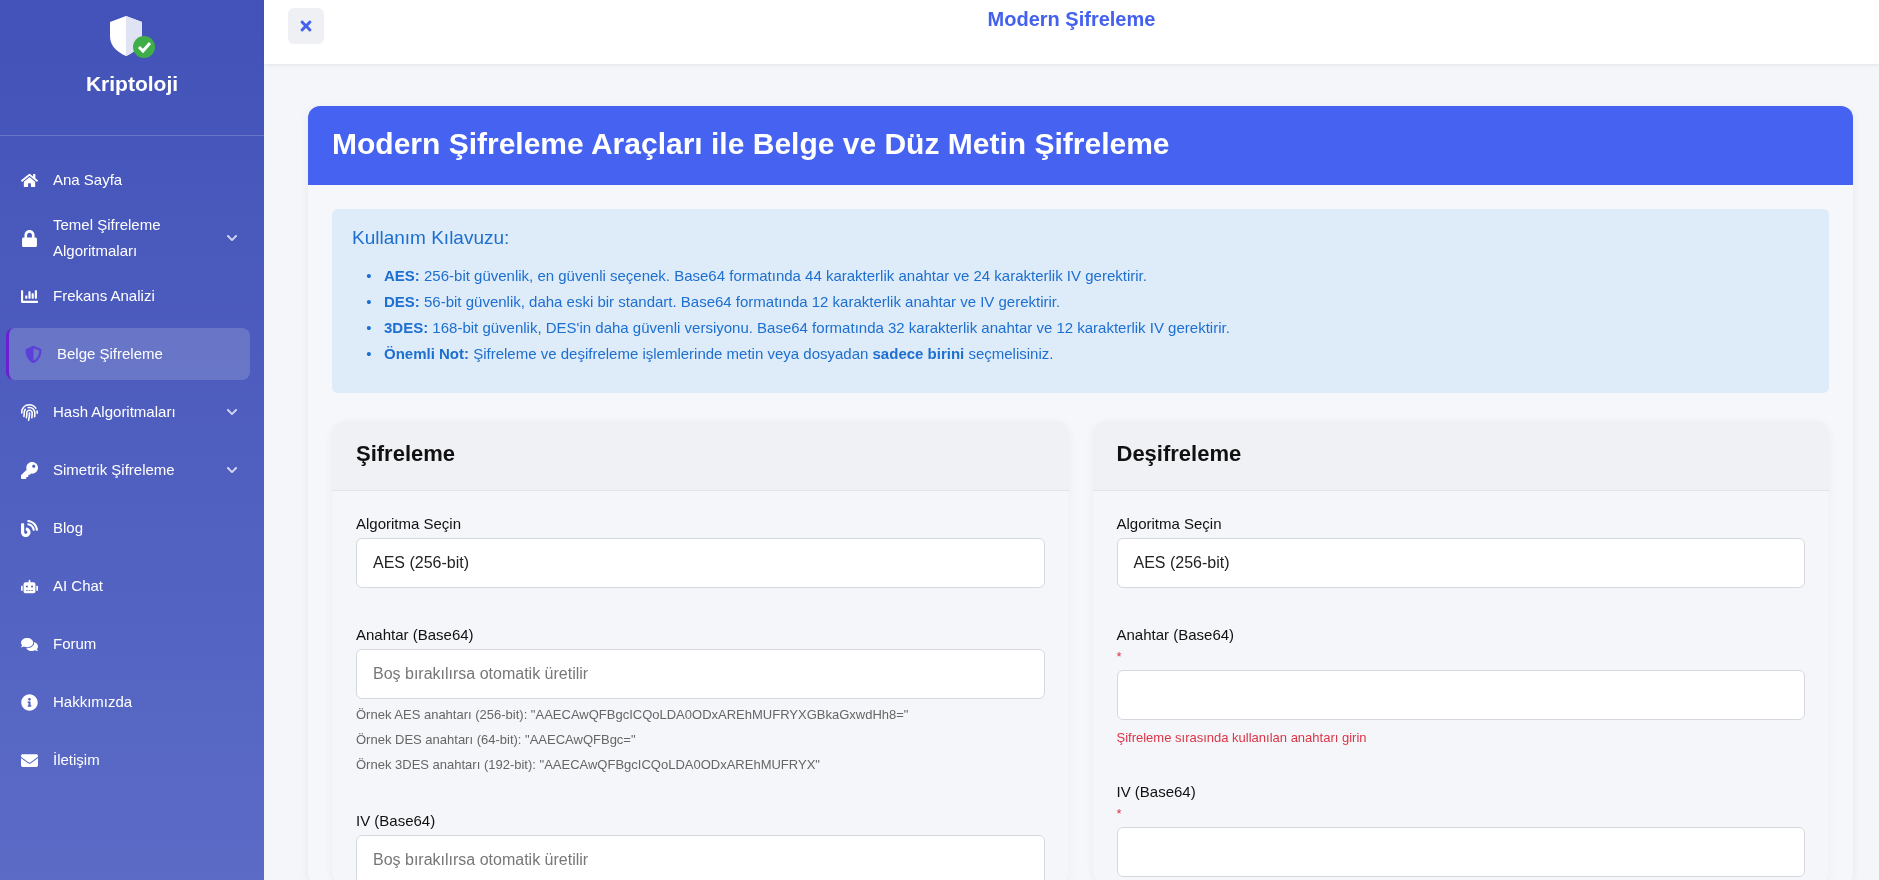 The image size is (1879, 880). What do you see at coordinates (1071, 19) in the screenshot?
I see `page-title: Modern Şifreleme` at bounding box center [1071, 19].